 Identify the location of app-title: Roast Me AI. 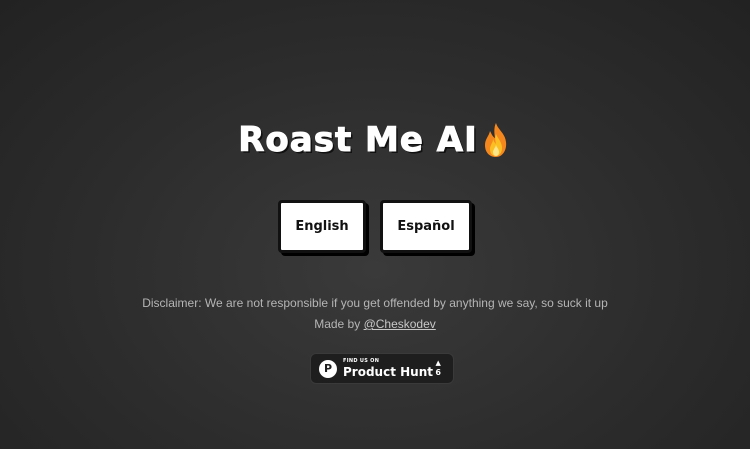
(358, 140).